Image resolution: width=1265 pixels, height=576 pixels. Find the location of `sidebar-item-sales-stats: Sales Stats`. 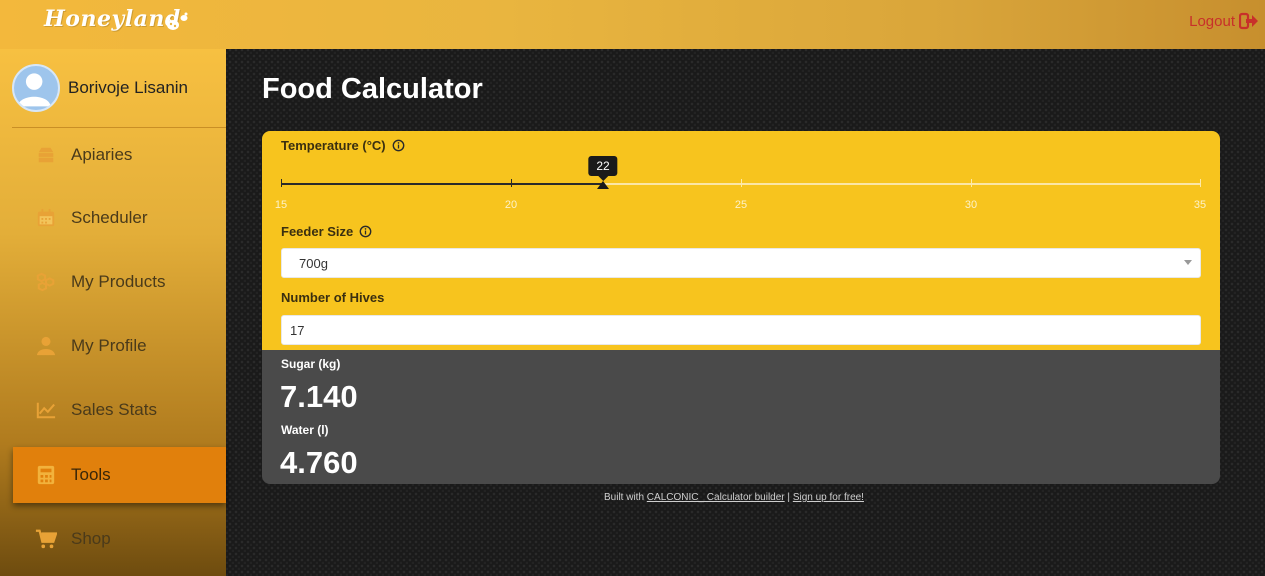

sidebar-item-sales-stats: Sales Stats is located at coordinates (119, 410).